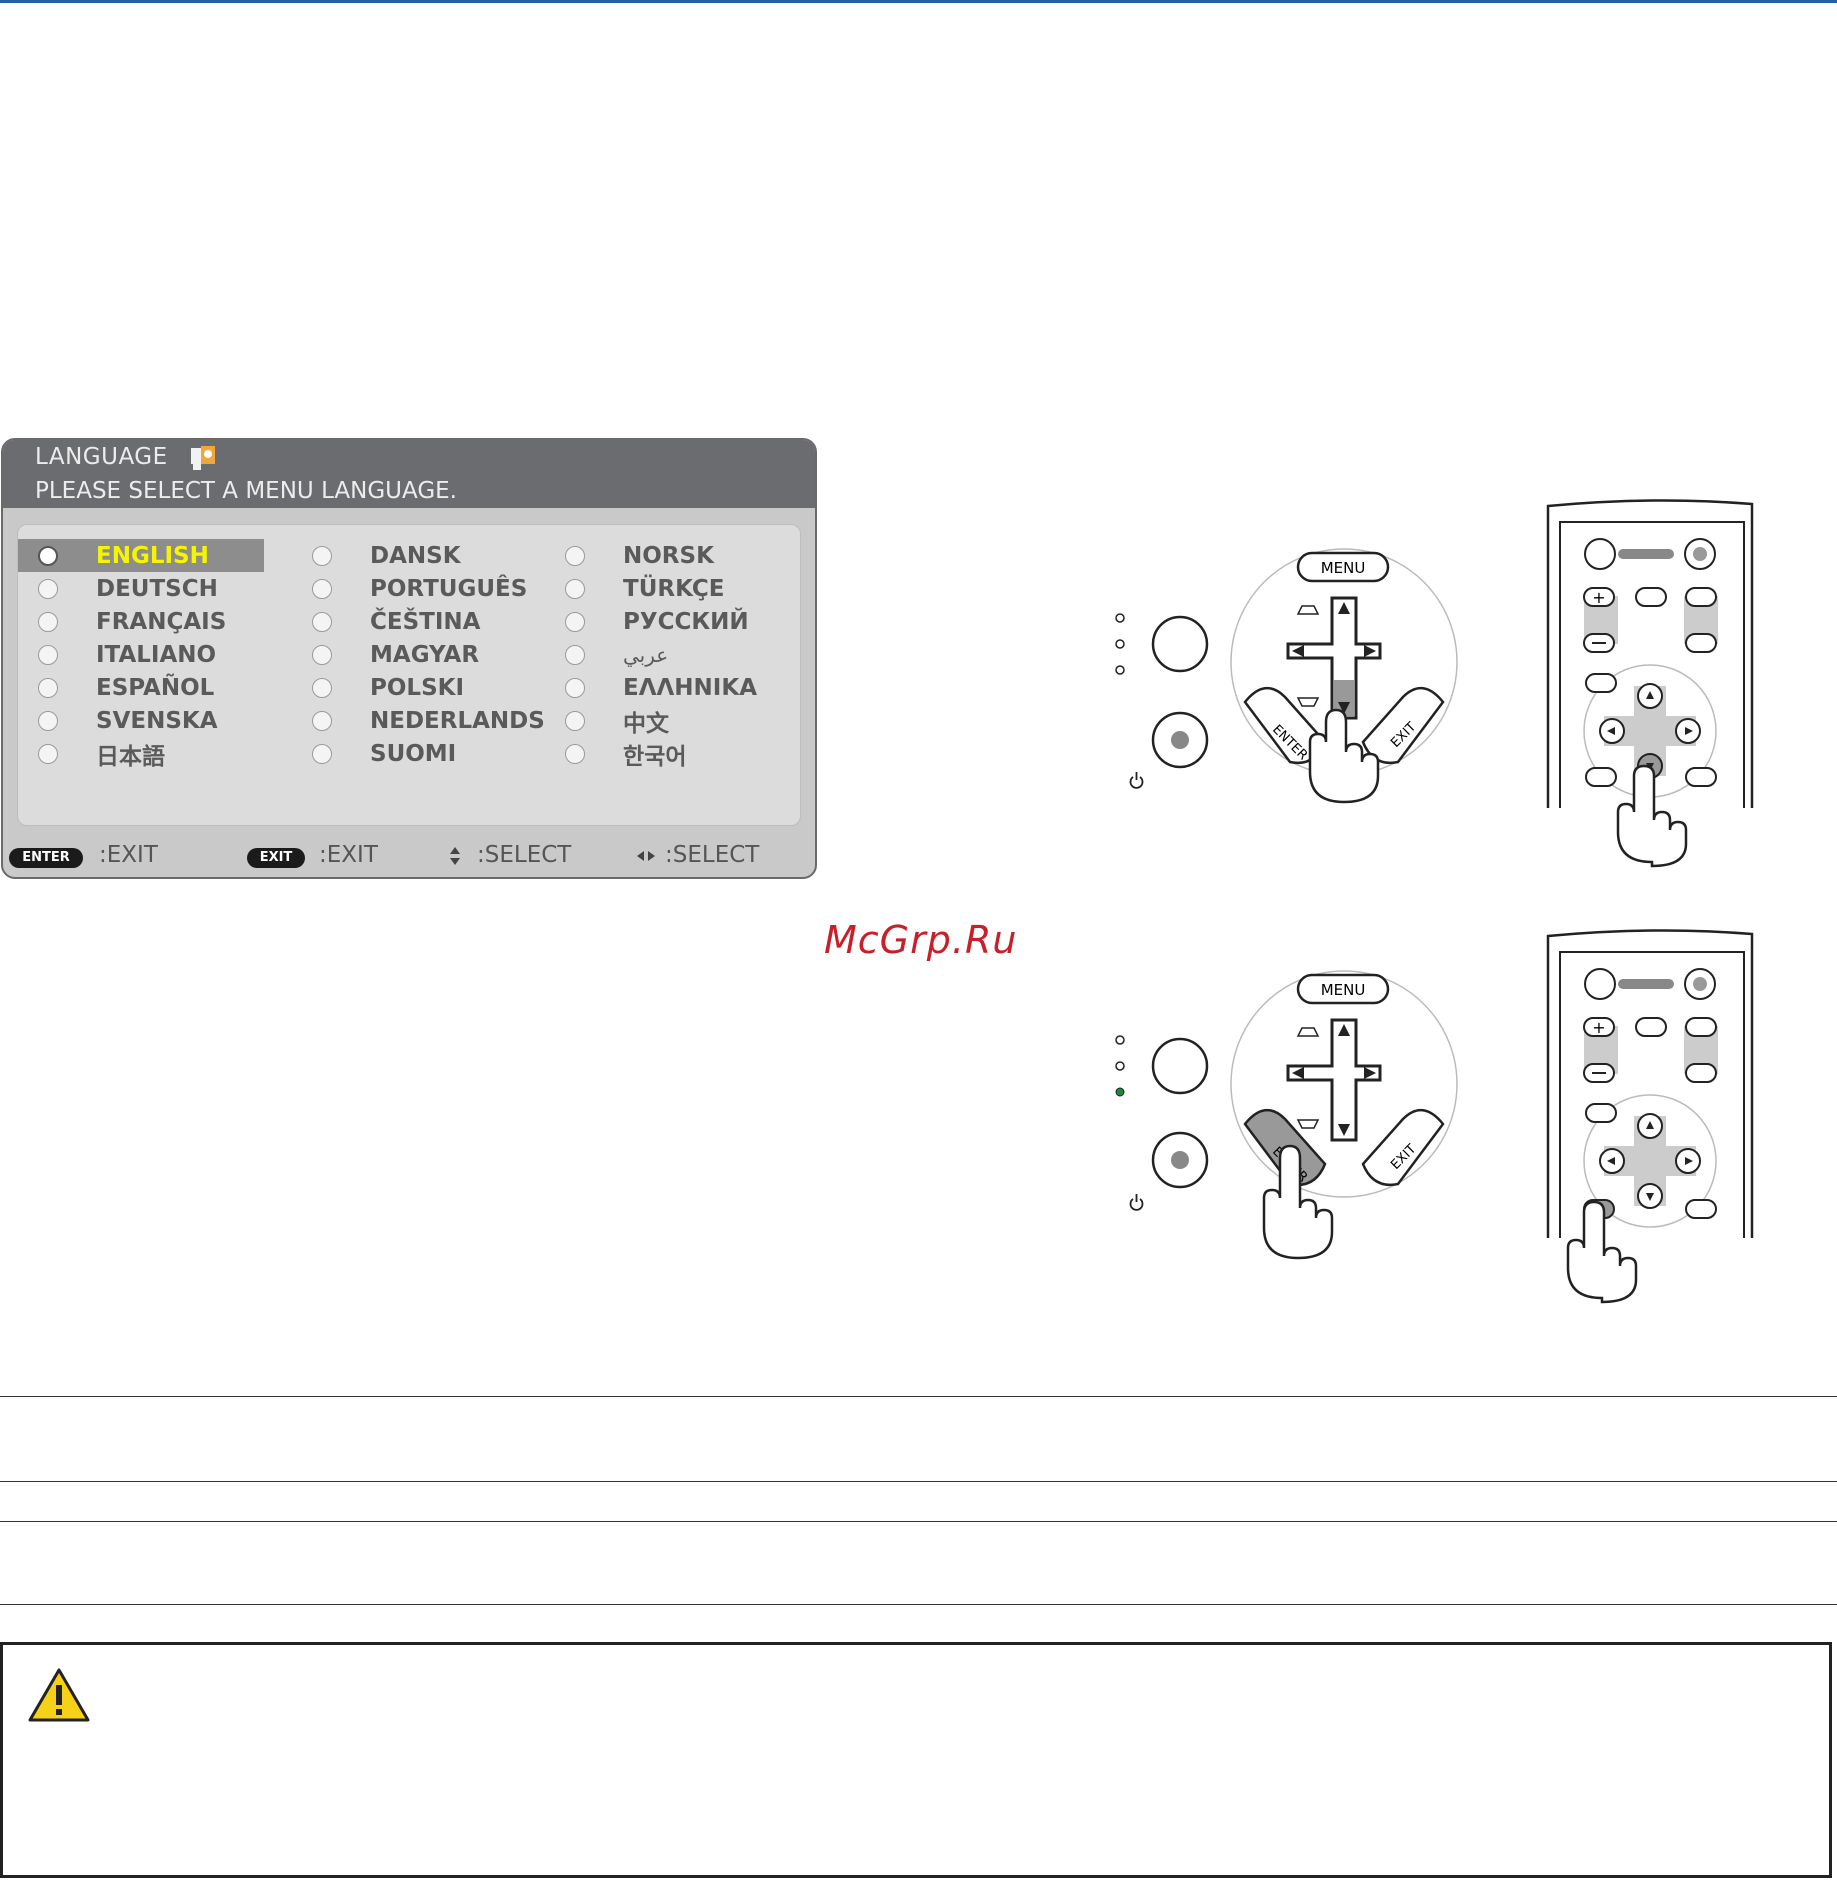 The image size is (1837, 1882). What do you see at coordinates (128, 855) in the screenshot?
I see `enter-action-text: :EXIT` at bounding box center [128, 855].